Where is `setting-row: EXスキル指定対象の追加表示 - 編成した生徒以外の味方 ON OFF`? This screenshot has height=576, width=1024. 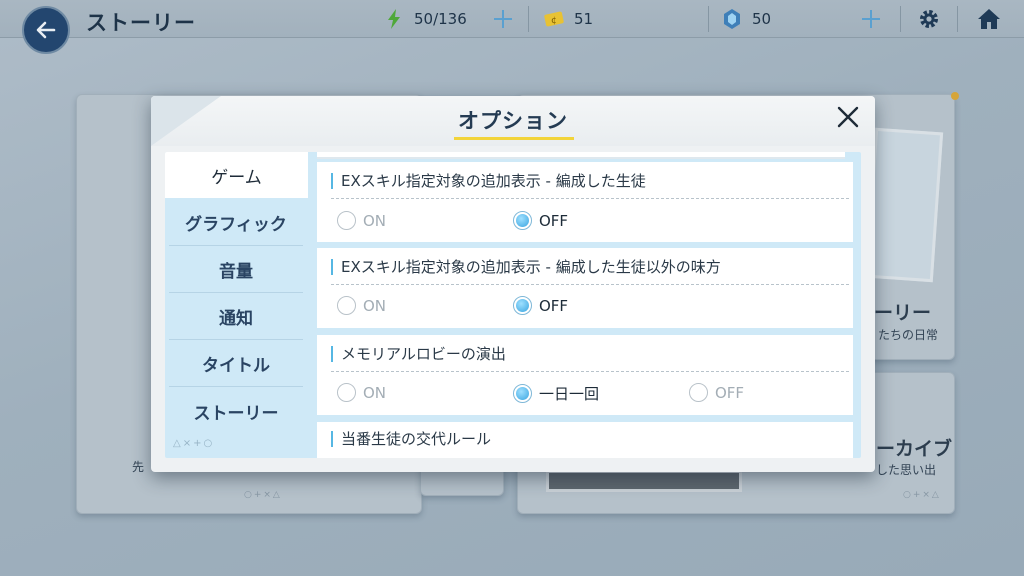 setting-row: EXスキル指定対象の追加表示 - 編成した生徒以外の味方 ON OFF is located at coordinates (585, 288).